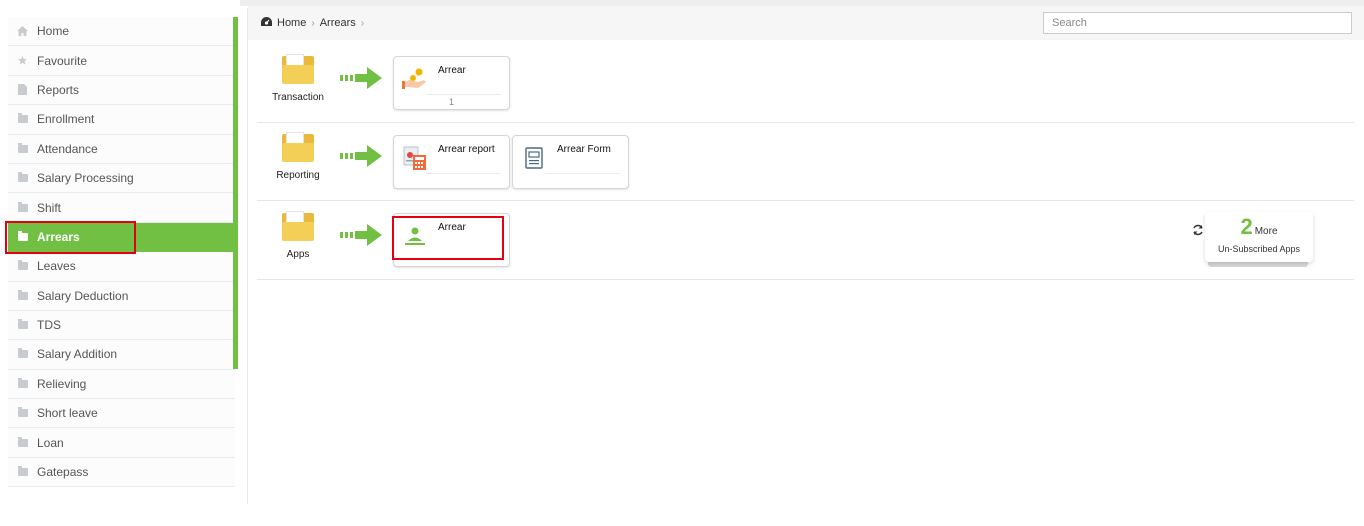  I want to click on more-apps-button: 2 More Un-Subscribed Apps, so click(1259, 237).